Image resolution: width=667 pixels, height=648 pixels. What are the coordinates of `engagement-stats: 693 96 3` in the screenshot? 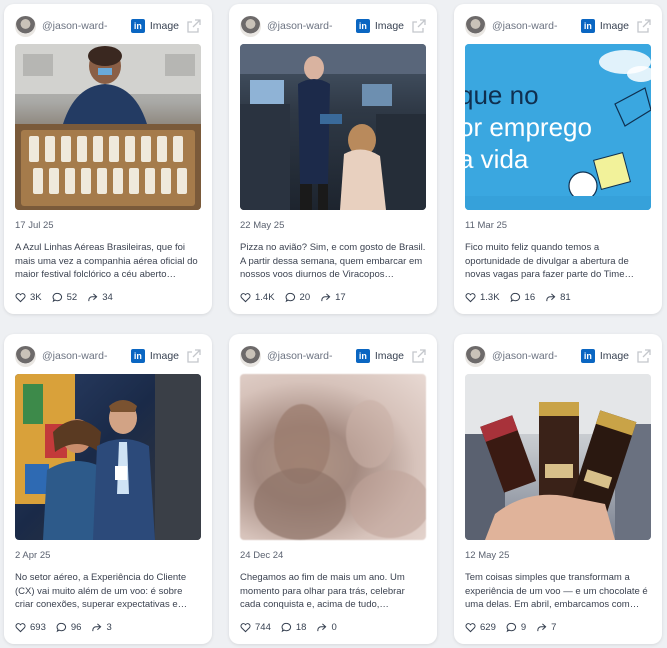 It's located at (108, 627).